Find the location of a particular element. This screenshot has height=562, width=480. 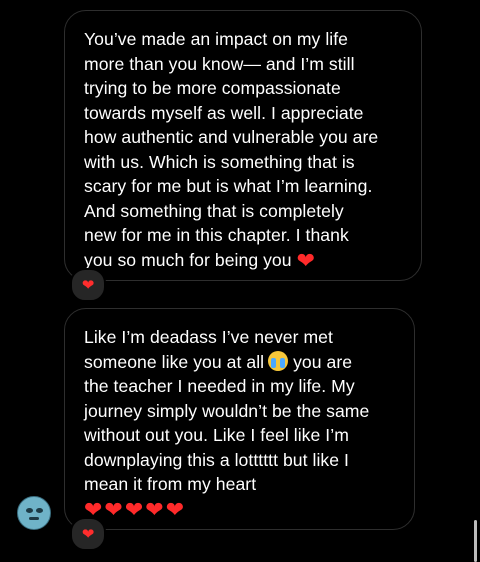

message-text-fragment: you so much for being you is located at coordinates (188, 259).